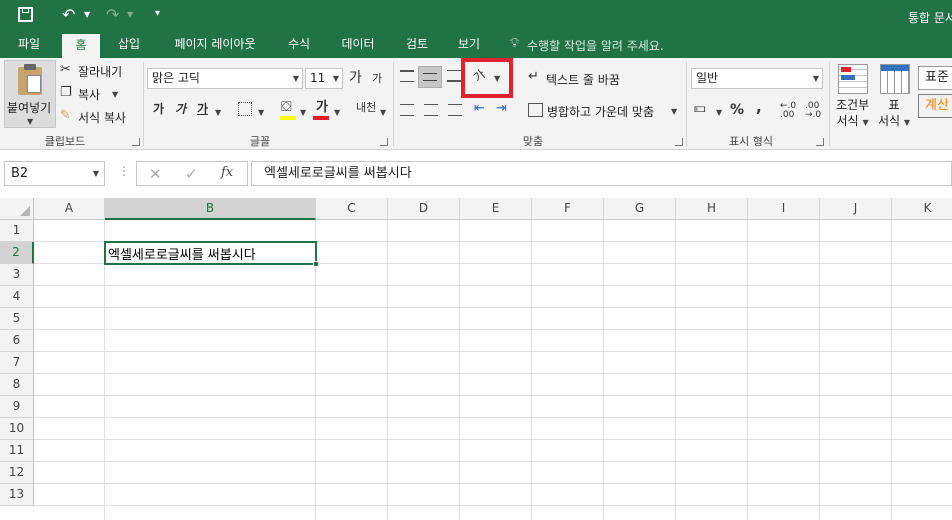 The width and height of the screenshot is (952, 520). What do you see at coordinates (115, 94) in the screenshot?
I see `copy-dropdown-icon: ▼` at bounding box center [115, 94].